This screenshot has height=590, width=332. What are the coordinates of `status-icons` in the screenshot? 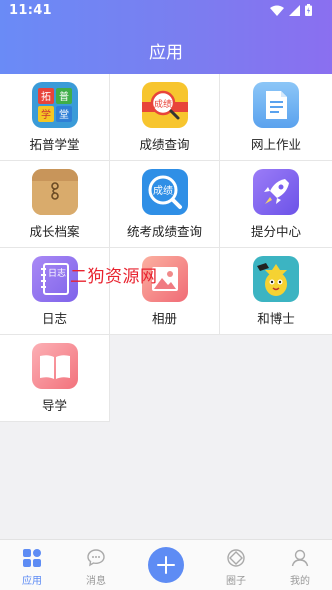 It's located at (291, 10).